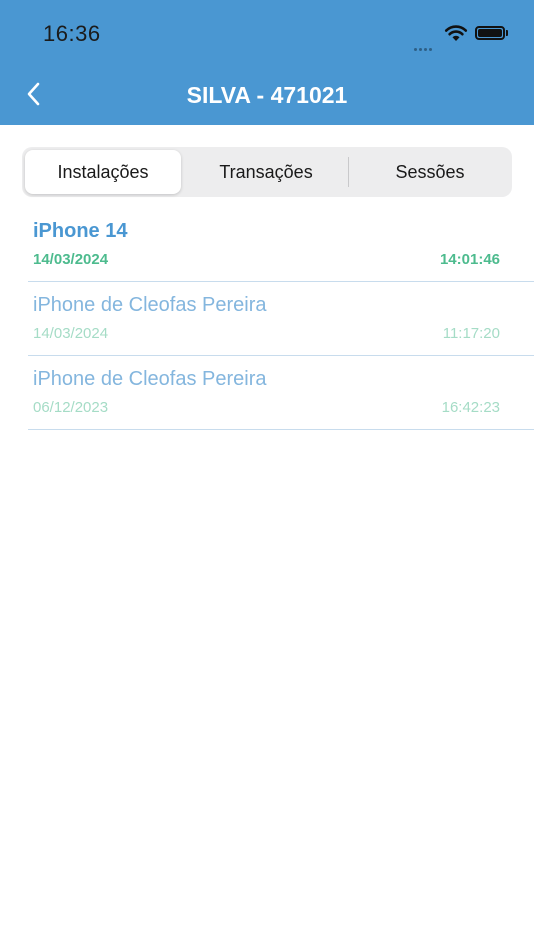 This screenshot has width=534, height=950. Describe the element at coordinates (80, 231) in the screenshot. I see `device-name: iPhone 14` at that location.